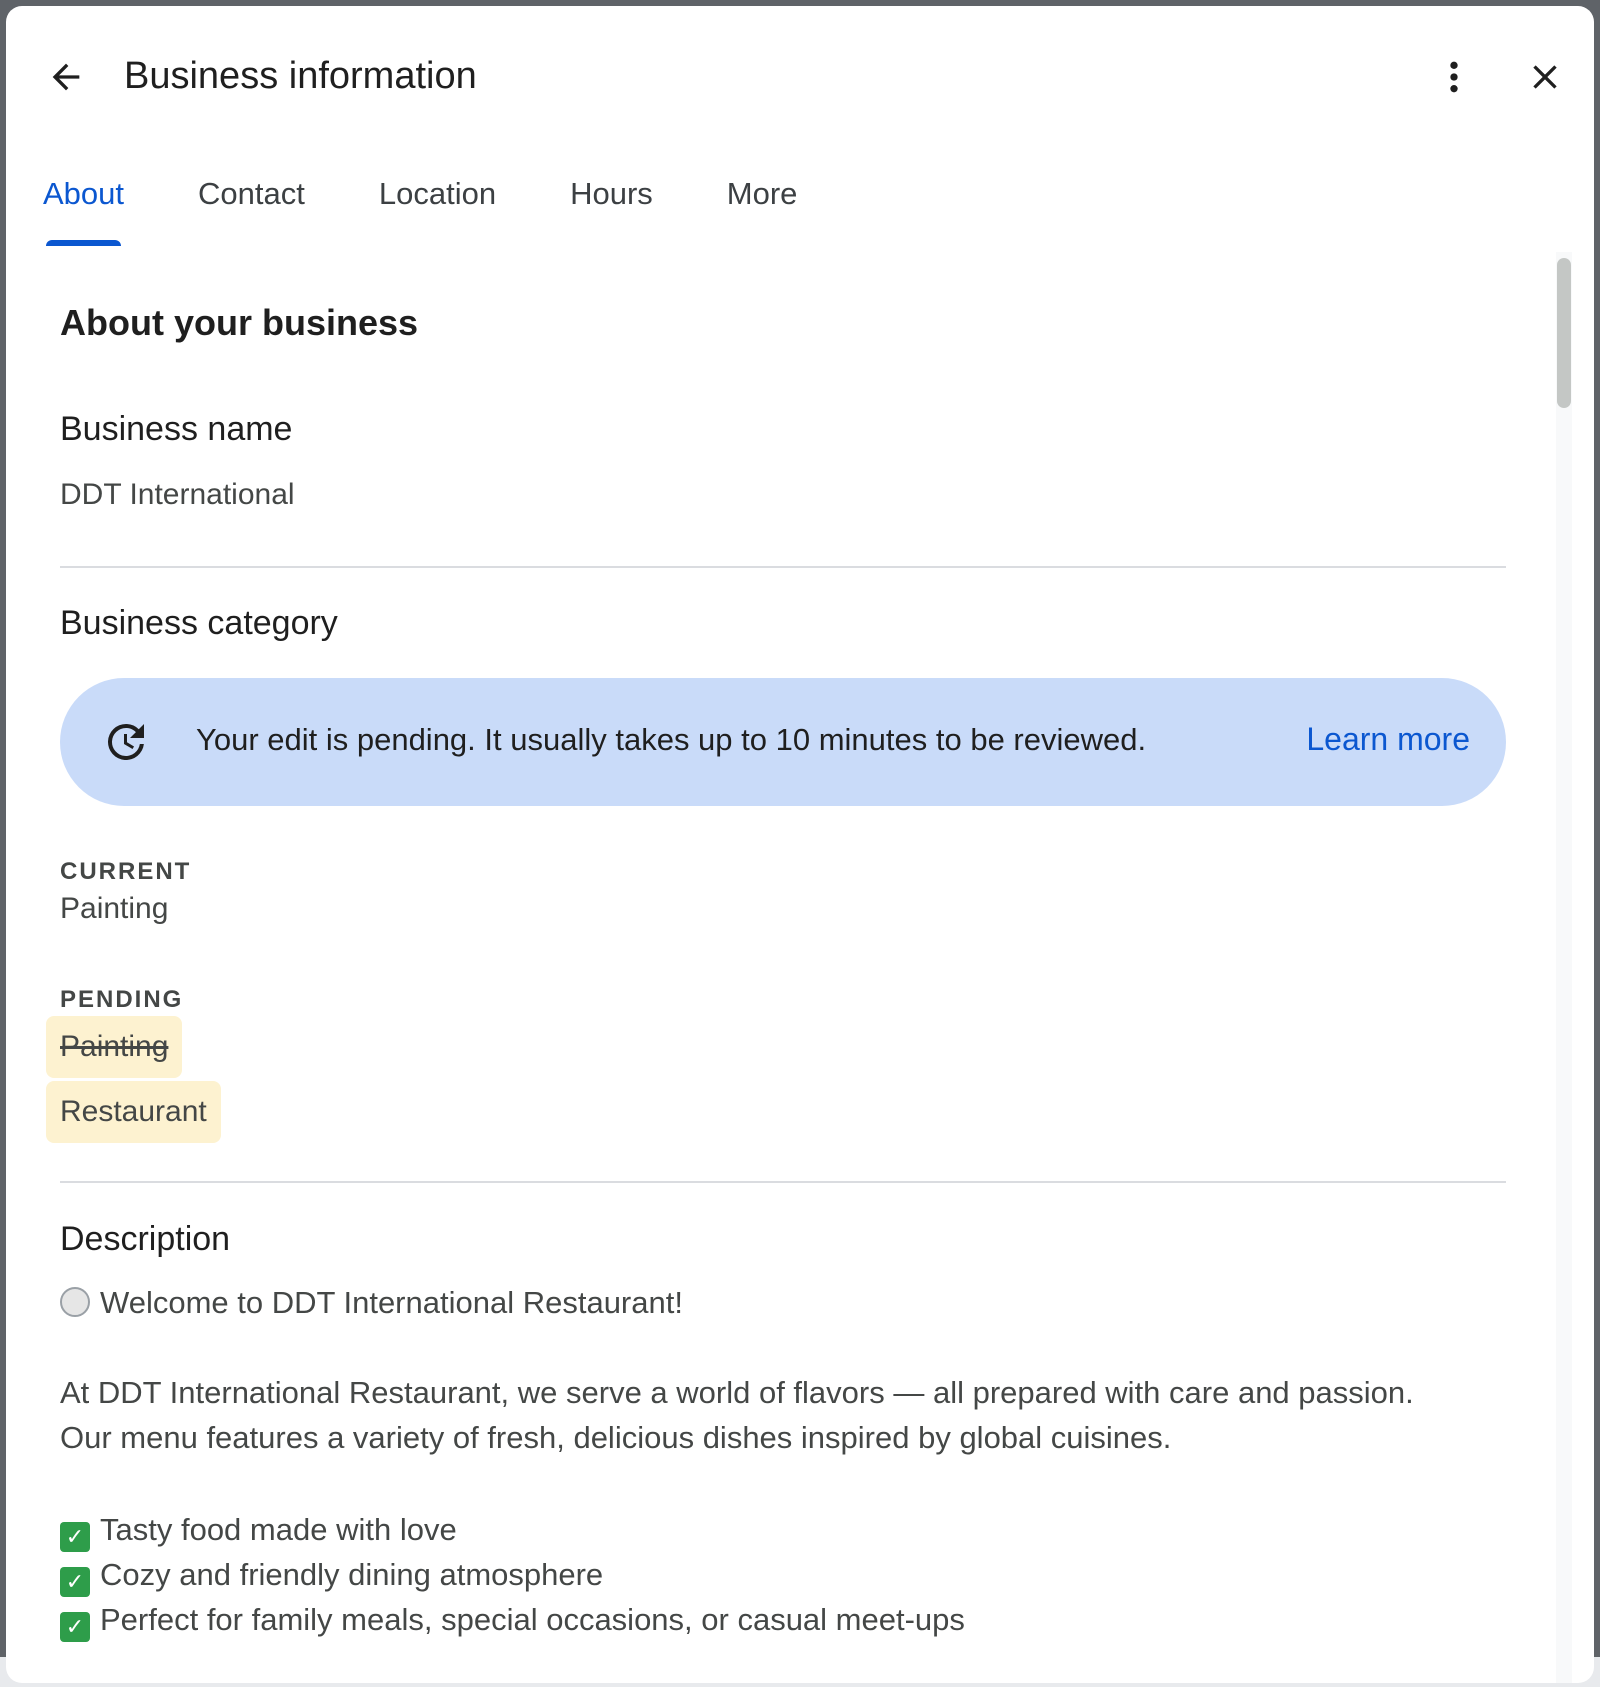 The width and height of the screenshot is (1600, 1687). I want to click on tab-location: Location, so click(437, 204).